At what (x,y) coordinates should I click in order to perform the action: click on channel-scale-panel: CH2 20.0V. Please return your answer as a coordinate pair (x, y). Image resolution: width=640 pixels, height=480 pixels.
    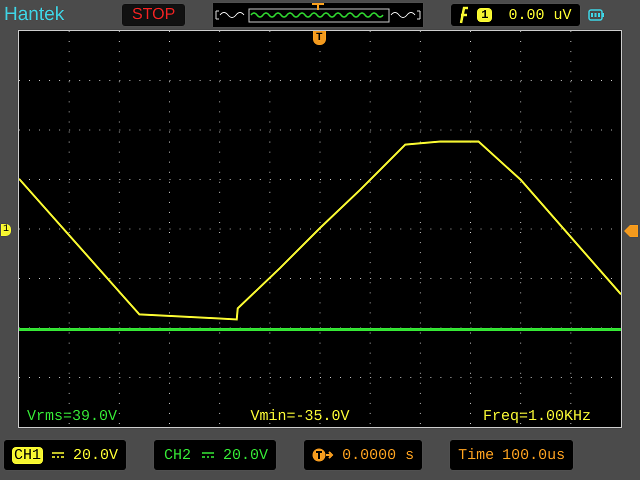
    Looking at the image, I should click on (215, 455).